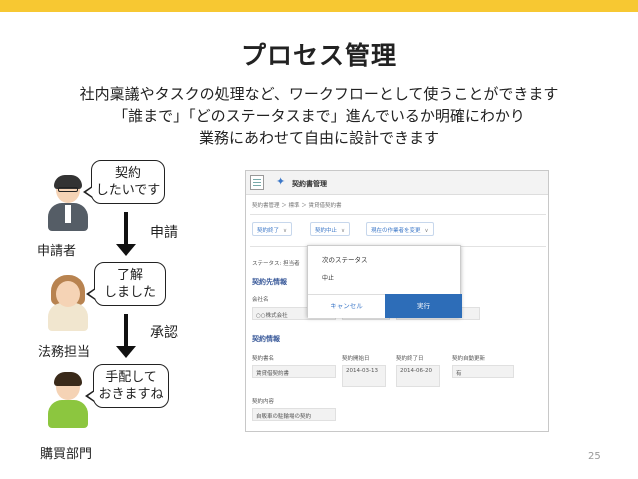 Image resolution: width=638 pixels, height=479 pixels. Describe the element at coordinates (364, 376) in the screenshot. I see `start-date-field: 2014-03-13` at that location.